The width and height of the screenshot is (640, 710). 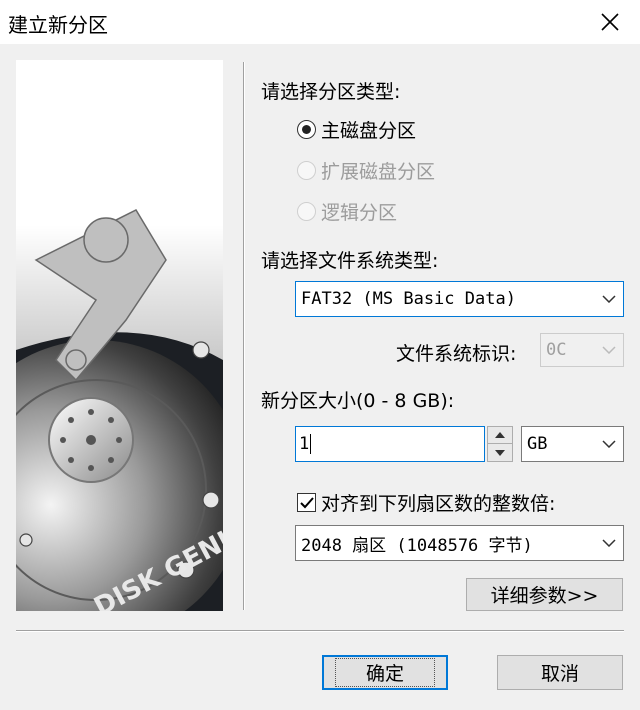 I want to click on vertical-divider, so click(x=244, y=336).